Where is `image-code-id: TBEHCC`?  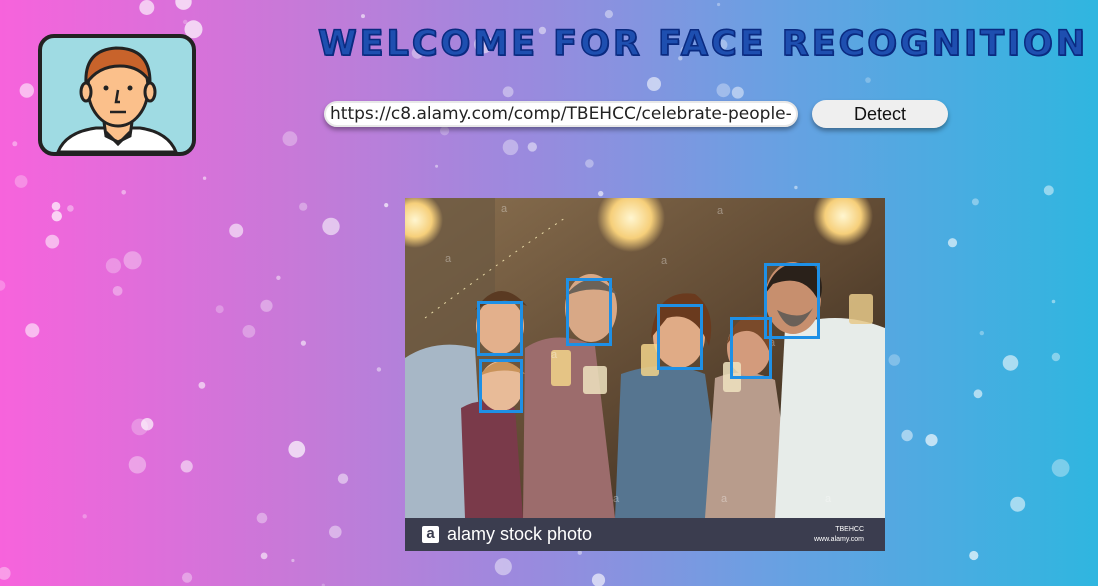
image-code-id: TBEHCC is located at coordinates (849, 529).